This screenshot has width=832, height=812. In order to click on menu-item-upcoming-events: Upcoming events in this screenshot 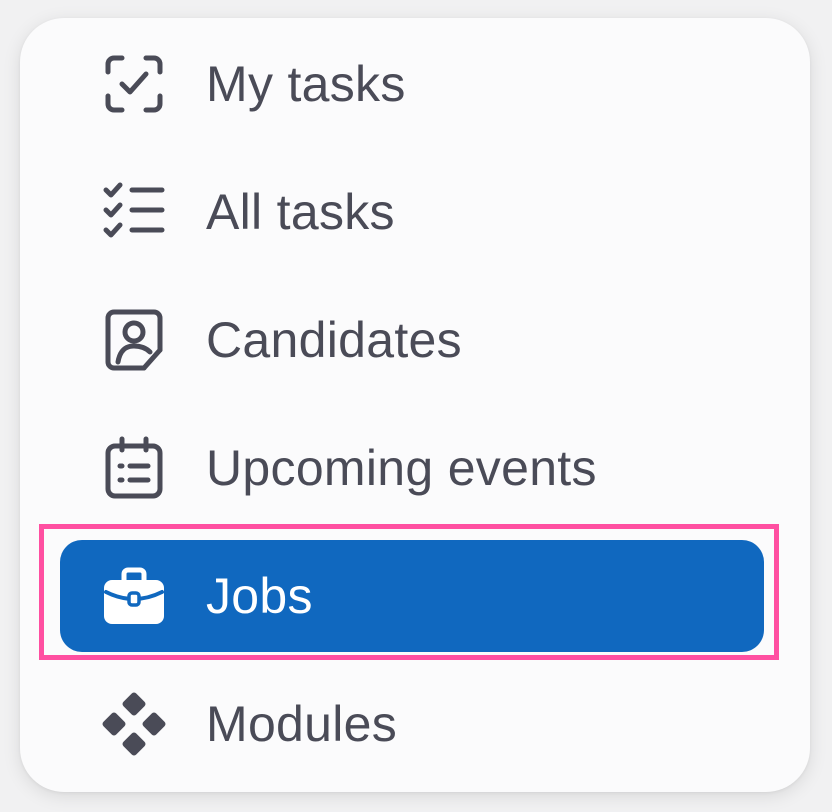, I will do `click(412, 468)`.